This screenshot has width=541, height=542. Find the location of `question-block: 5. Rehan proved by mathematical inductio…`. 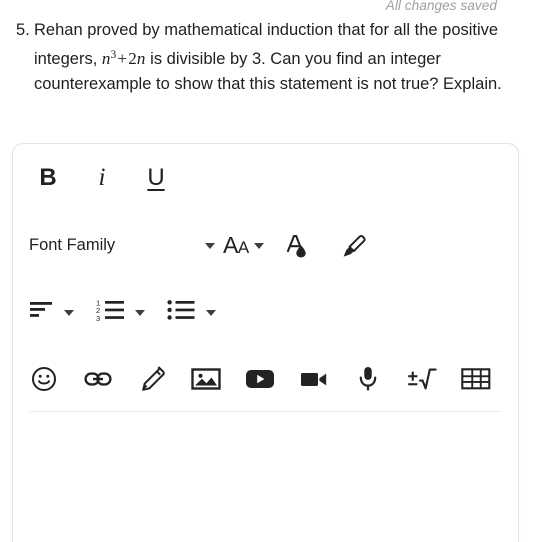

question-block: 5. Rehan proved by mathematical inductio… is located at coordinates (268, 57).